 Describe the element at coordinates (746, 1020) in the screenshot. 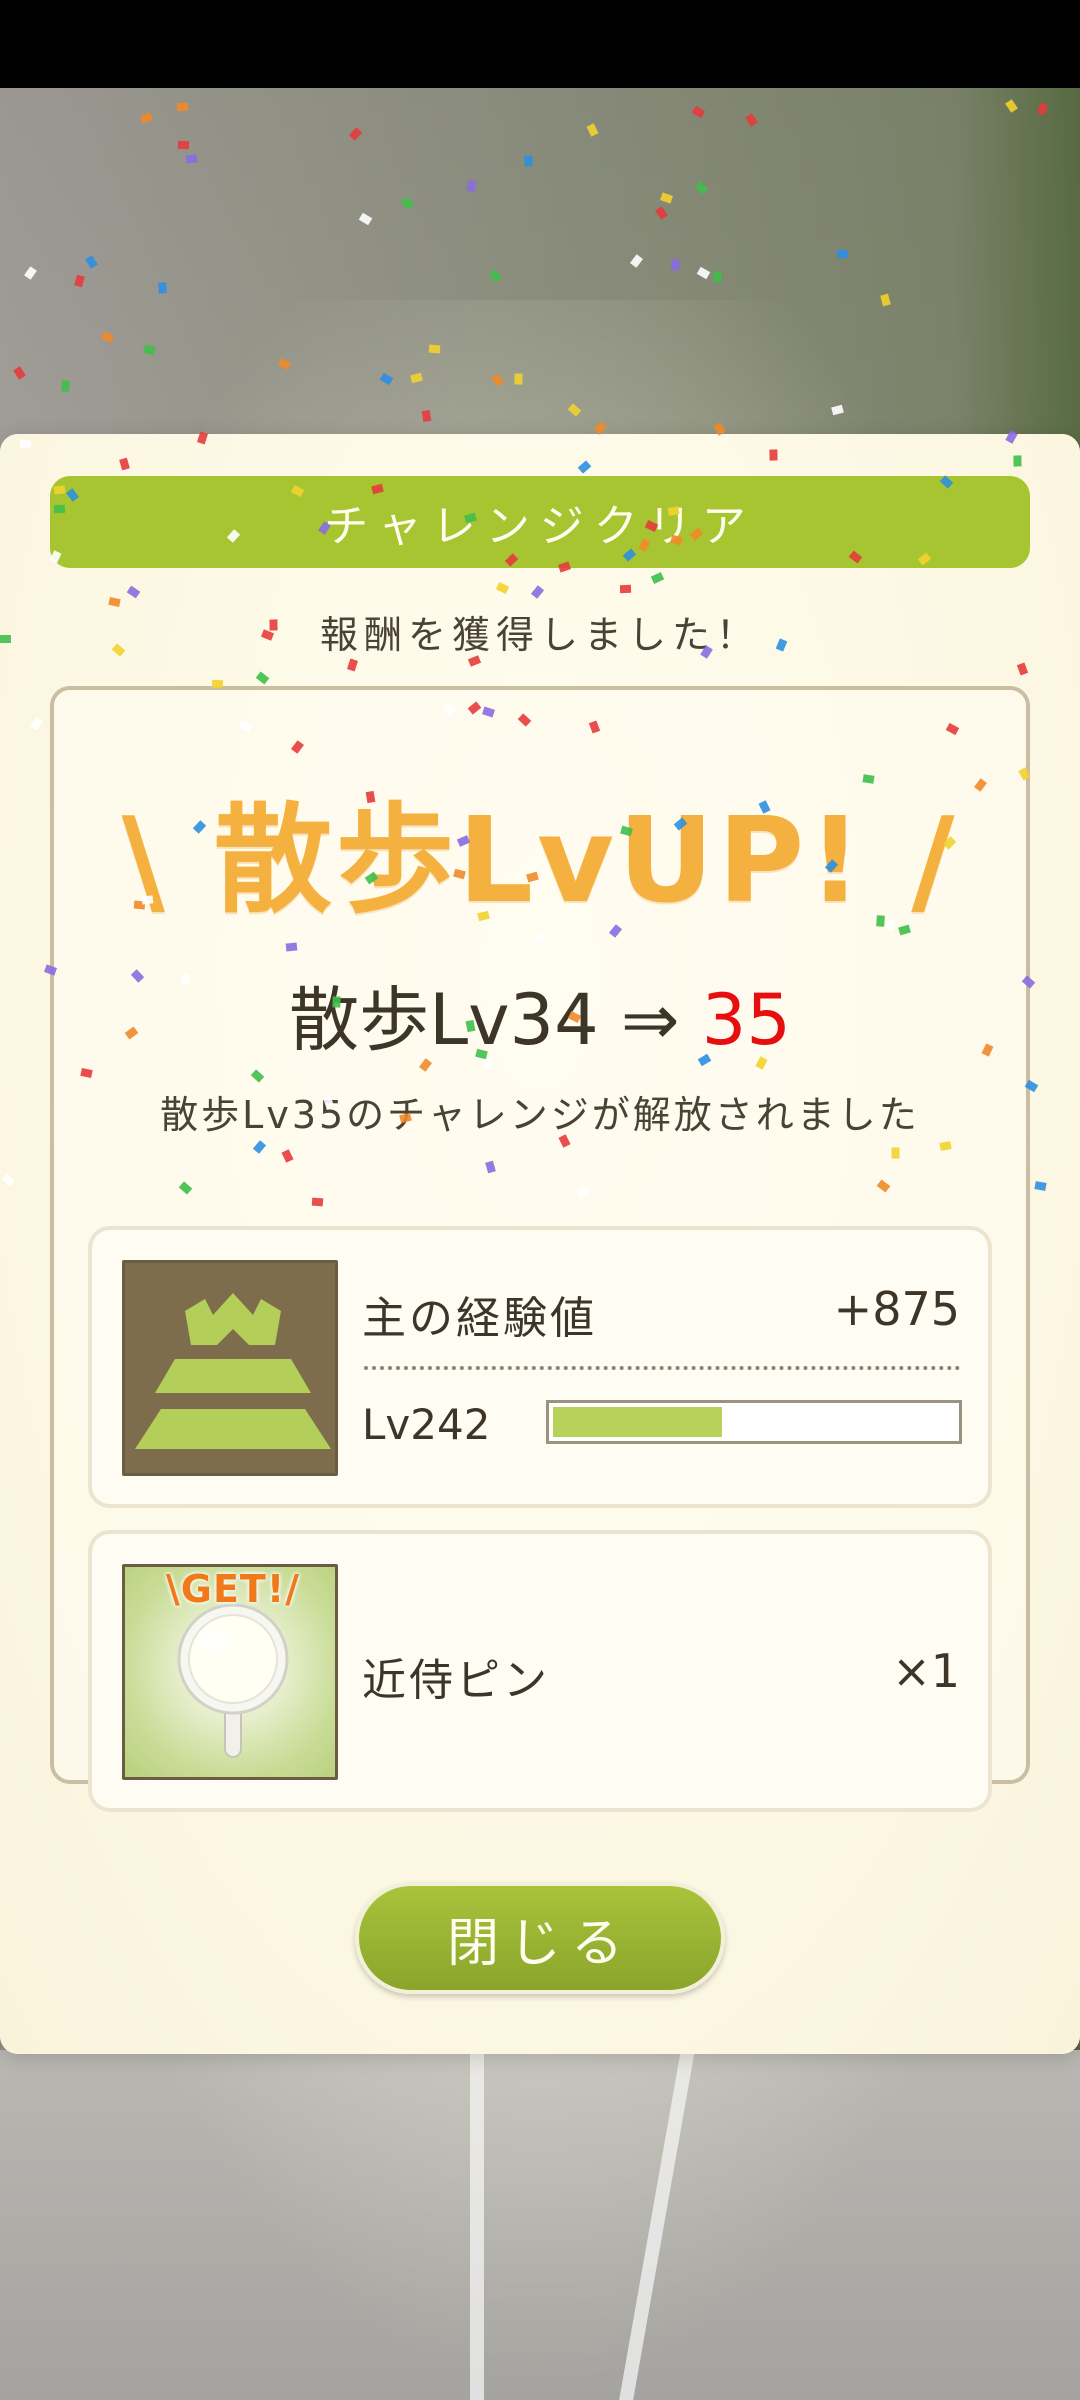

I see `level-change-to: 35` at that location.